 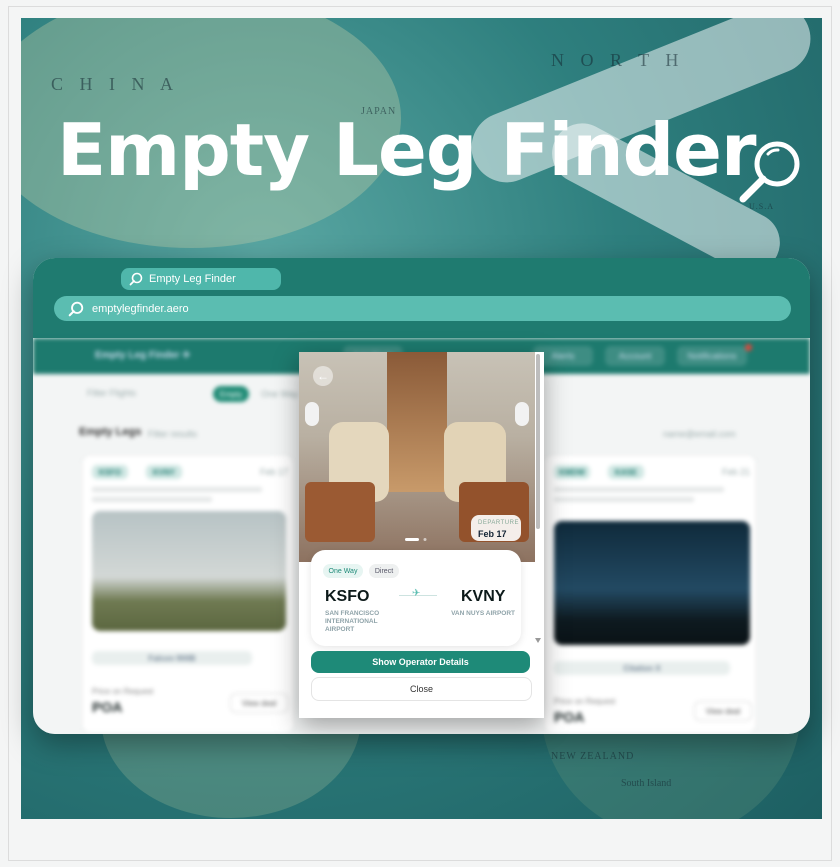 What do you see at coordinates (699, 434) in the screenshot?
I see `user-email: name@email.com` at bounding box center [699, 434].